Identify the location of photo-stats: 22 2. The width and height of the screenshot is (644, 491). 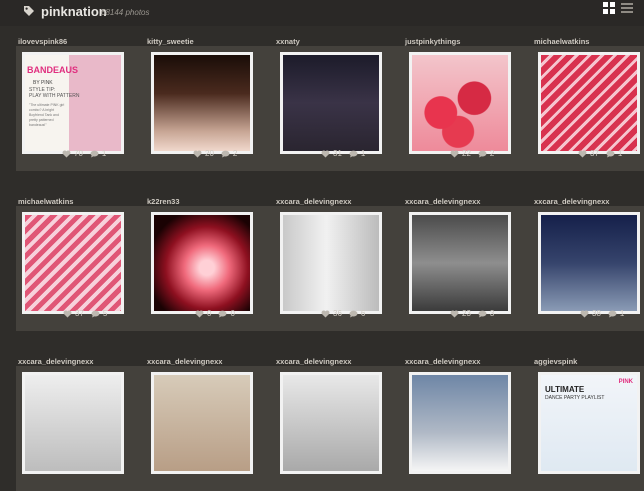
(472, 153).